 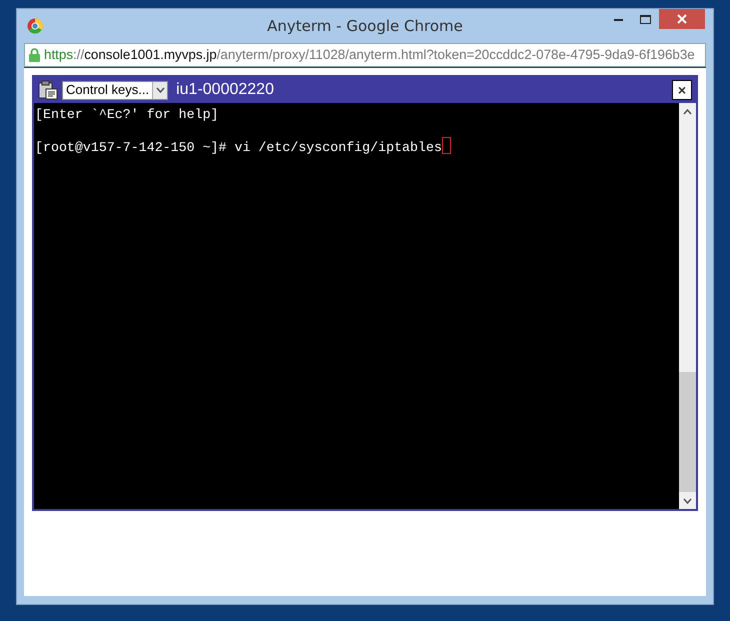 I want to click on minimize-icon, so click(x=618, y=19).